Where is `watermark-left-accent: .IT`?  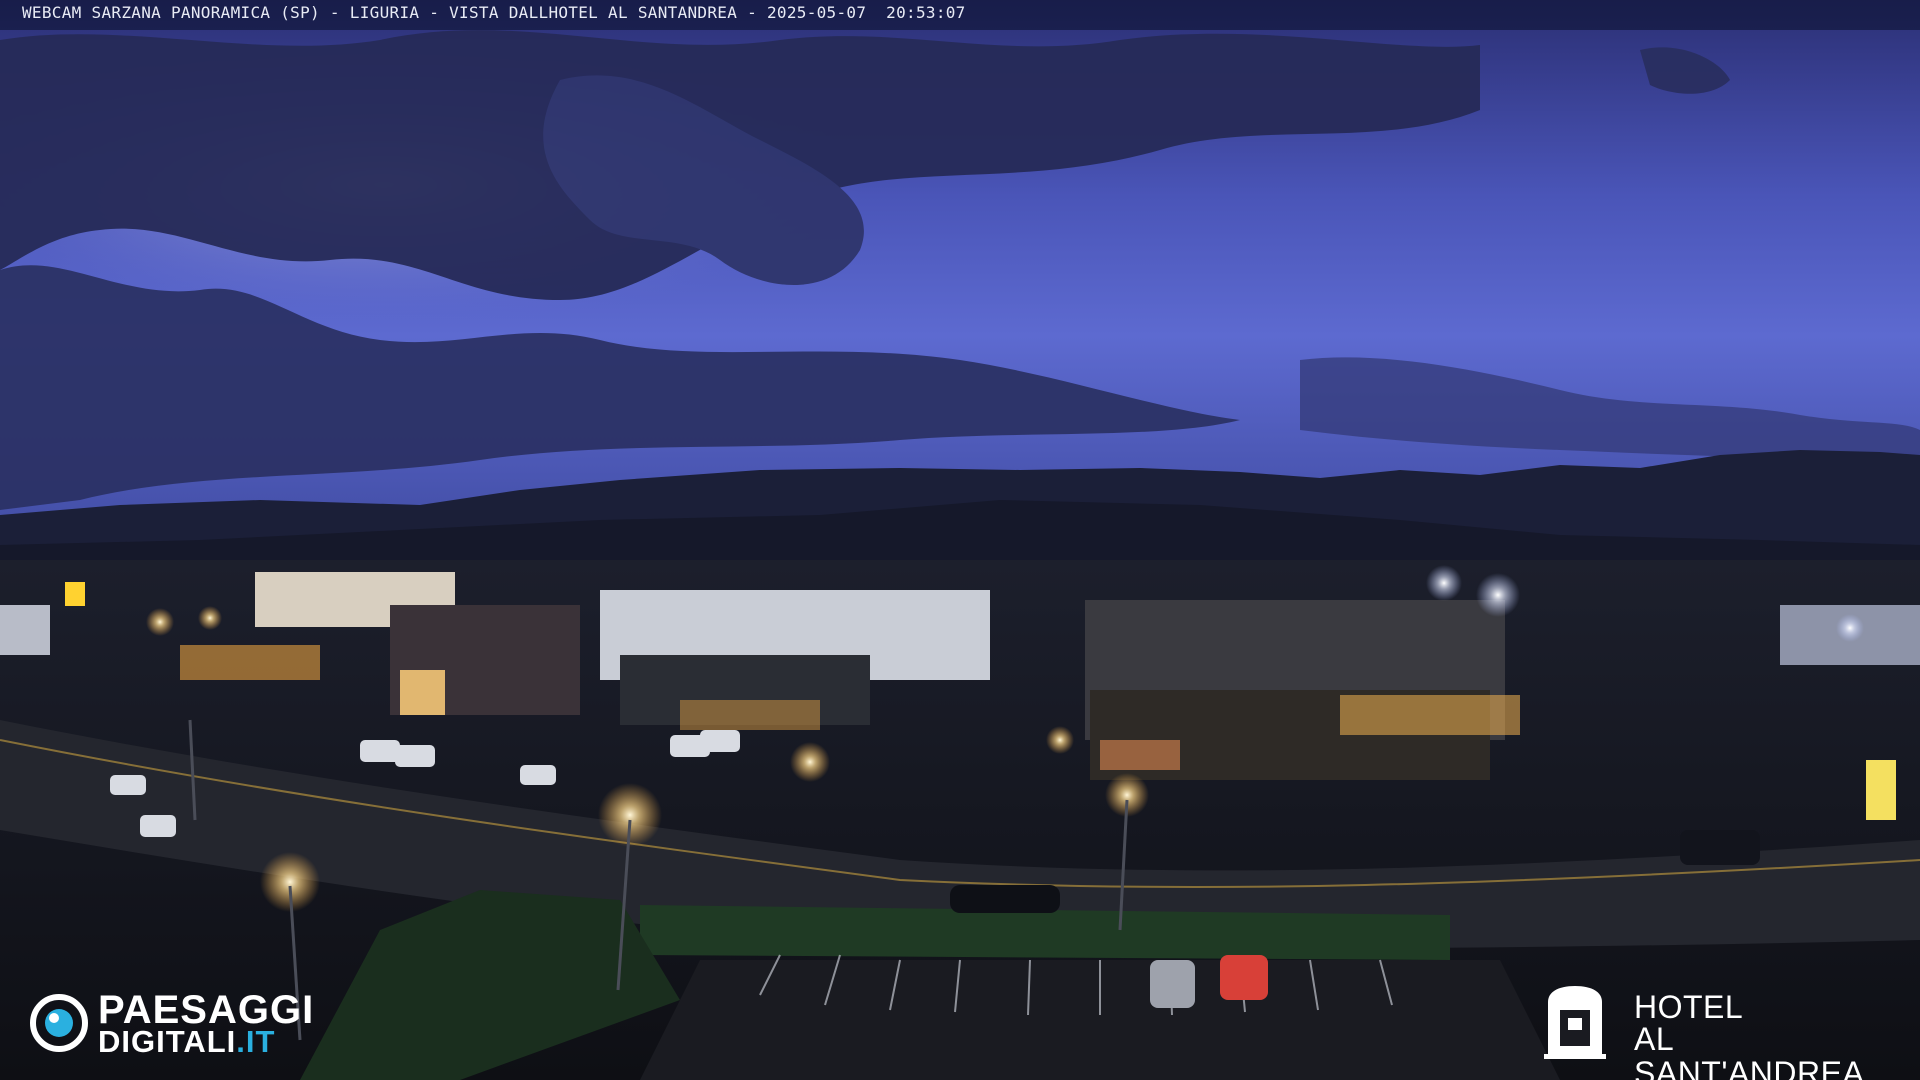
watermark-left-accent: .IT is located at coordinates (256, 1041).